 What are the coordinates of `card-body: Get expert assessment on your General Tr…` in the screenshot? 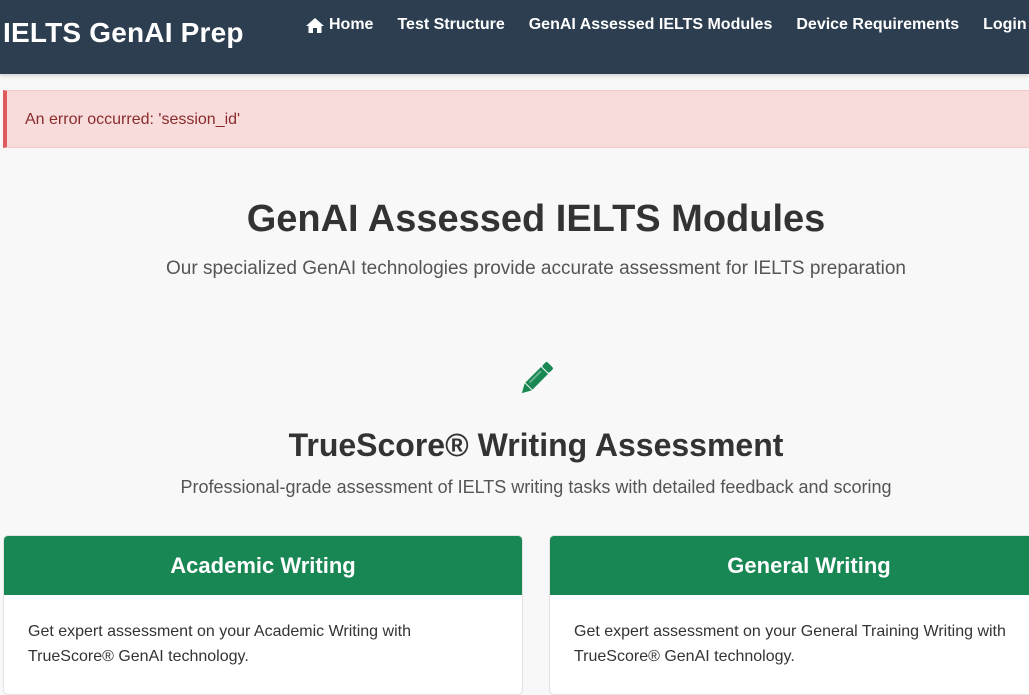 It's located at (790, 644).